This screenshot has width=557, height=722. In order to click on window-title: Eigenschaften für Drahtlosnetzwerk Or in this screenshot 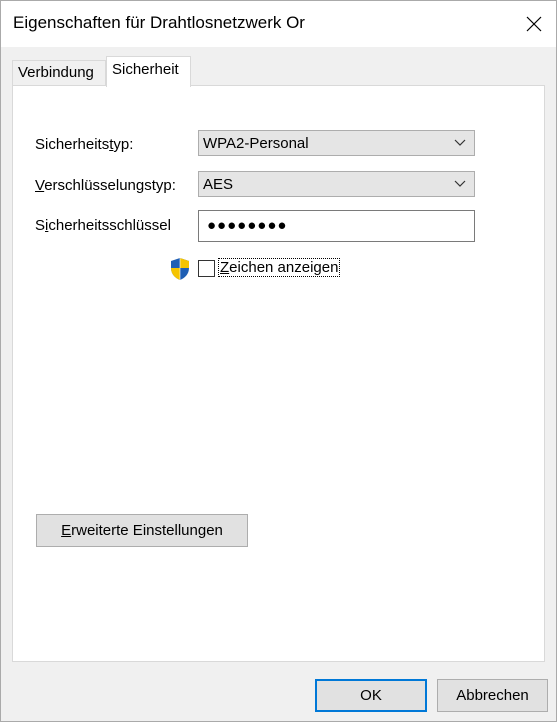, I will do `click(159, 22)`.